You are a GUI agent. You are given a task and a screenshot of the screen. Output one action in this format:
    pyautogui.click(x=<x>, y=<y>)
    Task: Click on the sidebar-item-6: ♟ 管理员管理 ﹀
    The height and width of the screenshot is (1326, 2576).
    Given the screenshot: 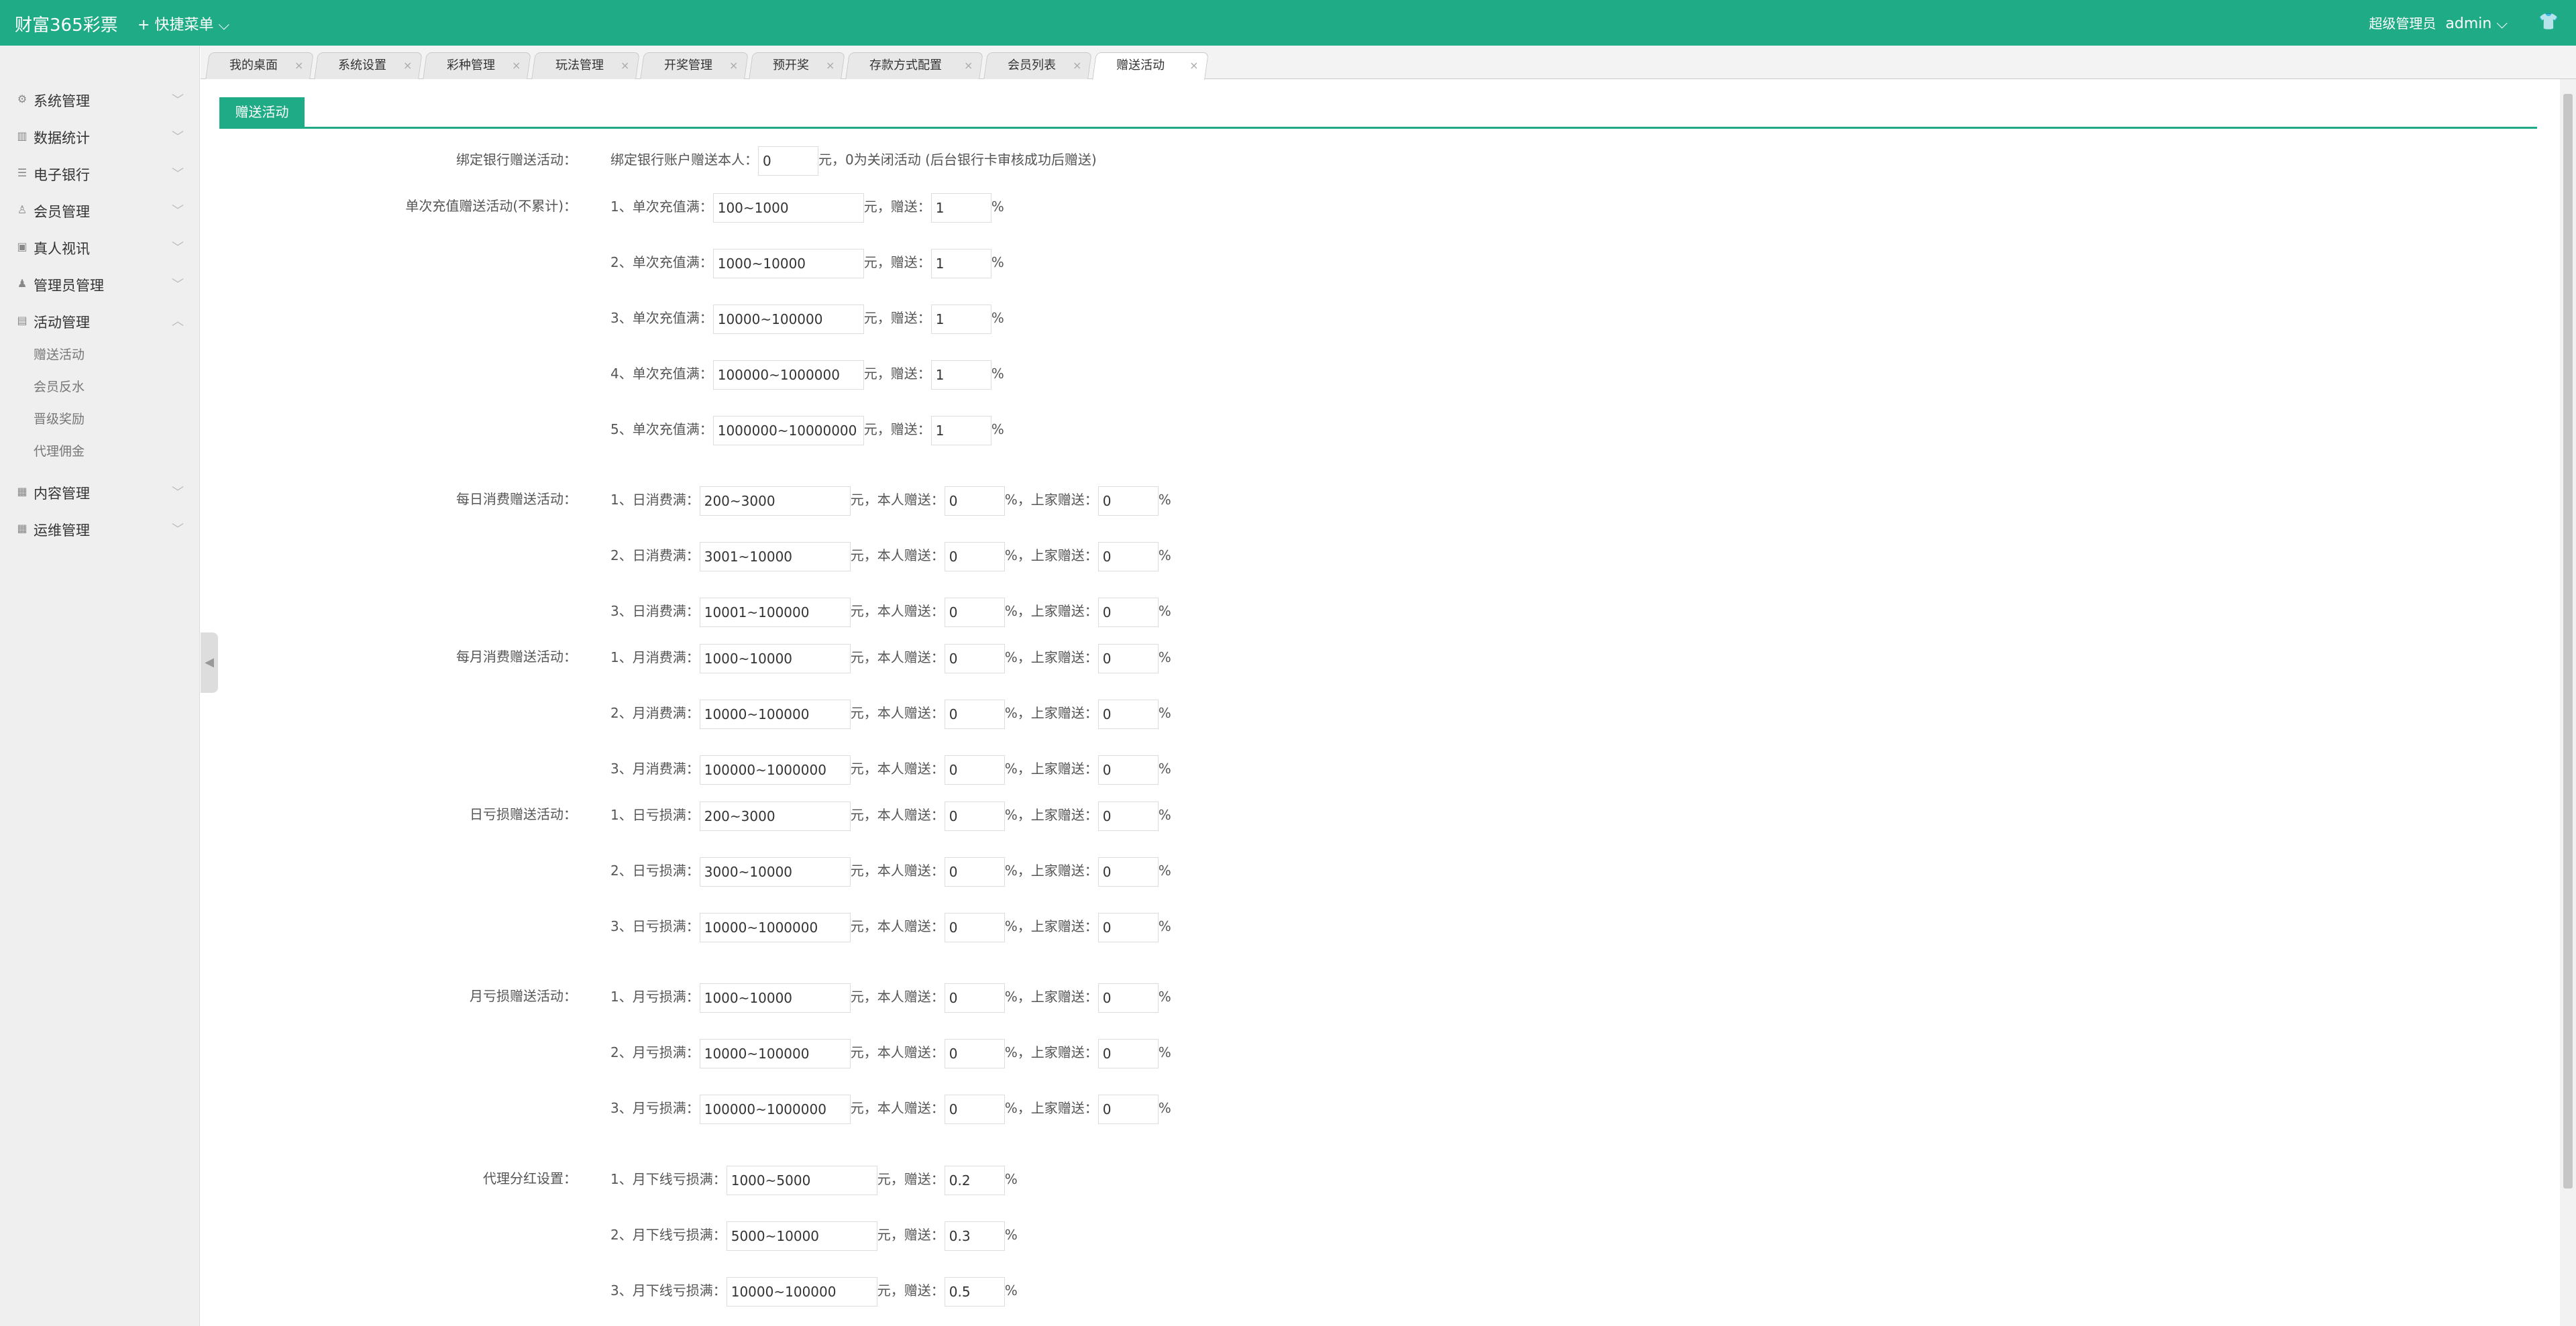 What is the action you would take?
    pyautogui.click(x=96, y=284)
    